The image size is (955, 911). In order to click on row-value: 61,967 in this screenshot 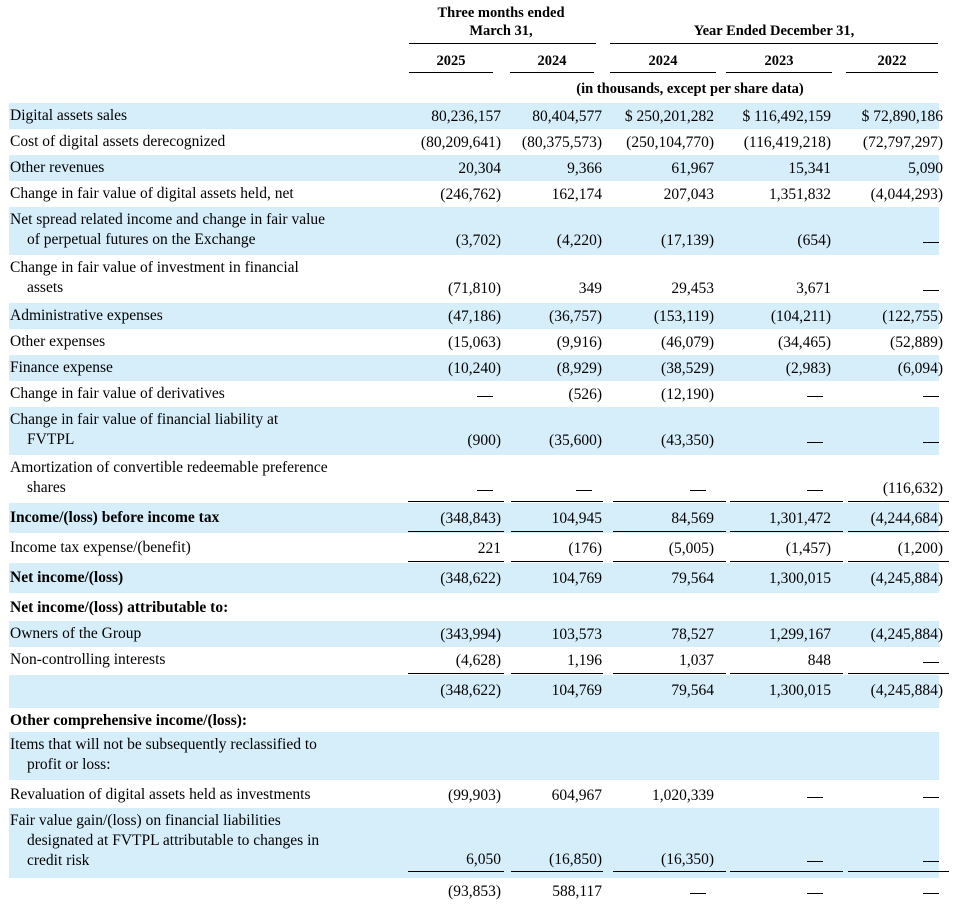, I will do `click(692, 168)`.